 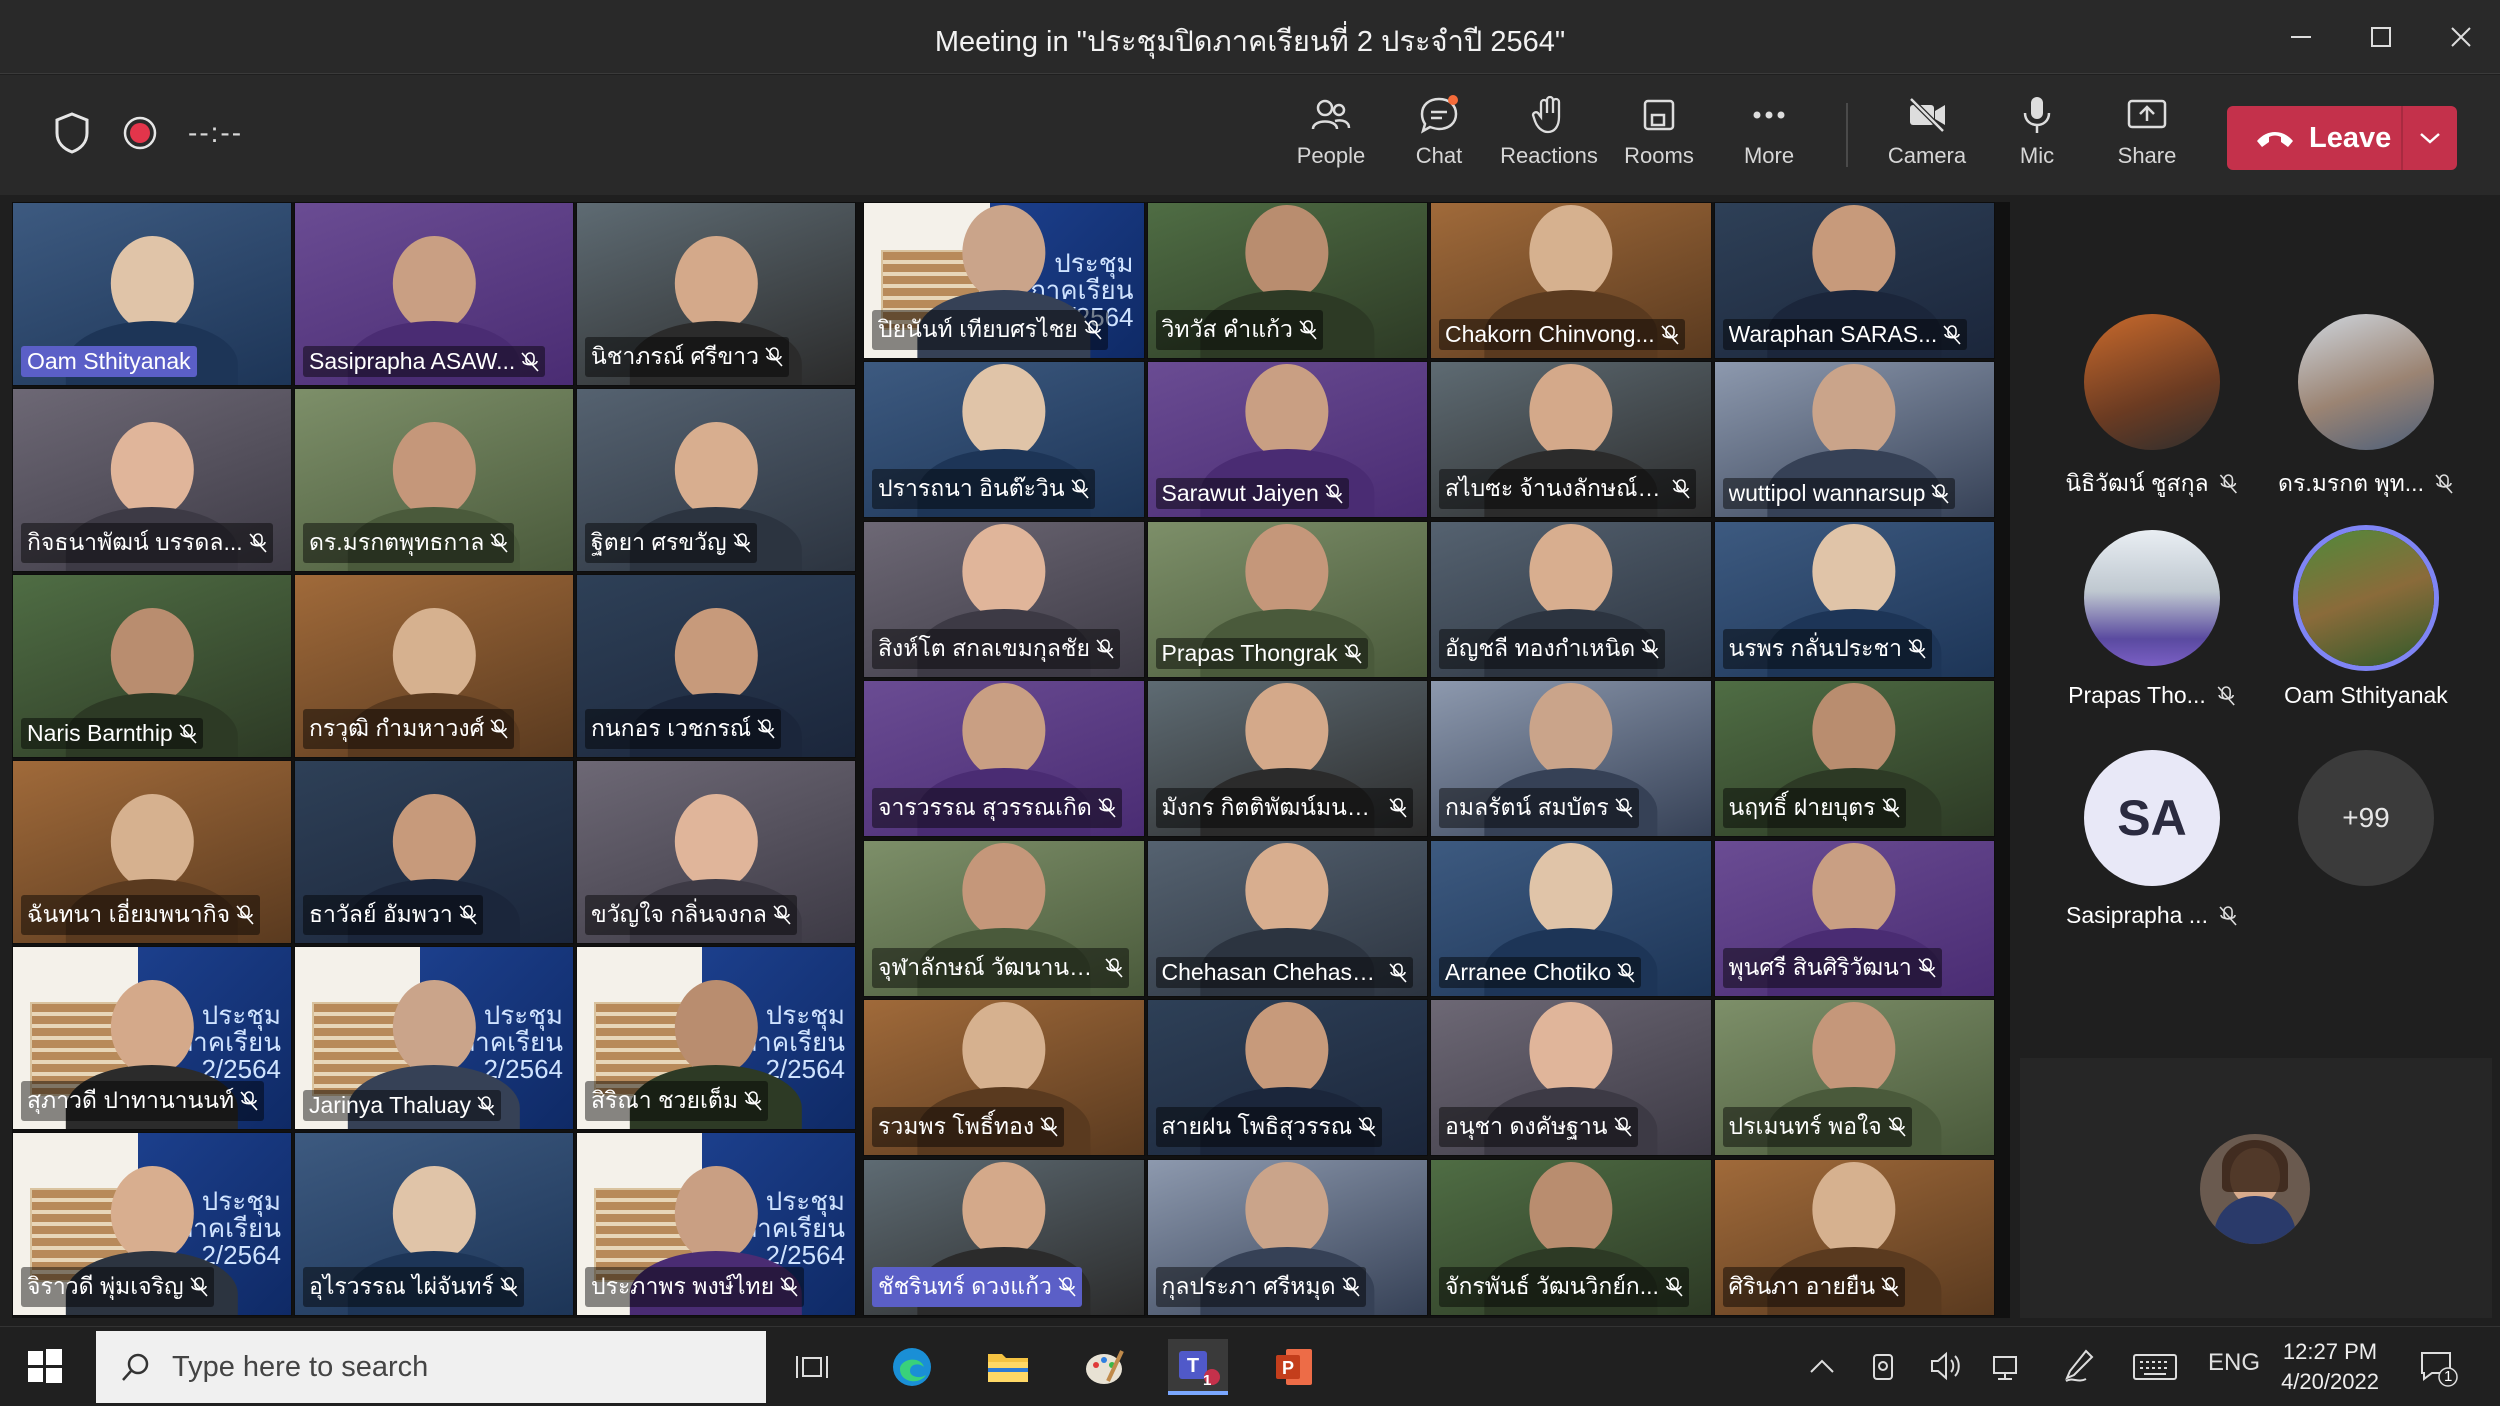 What do you see at coordinates (2430, 138) in the screenshot?
I see `leave-options-dropdown` at bounding box center [2430, 138].